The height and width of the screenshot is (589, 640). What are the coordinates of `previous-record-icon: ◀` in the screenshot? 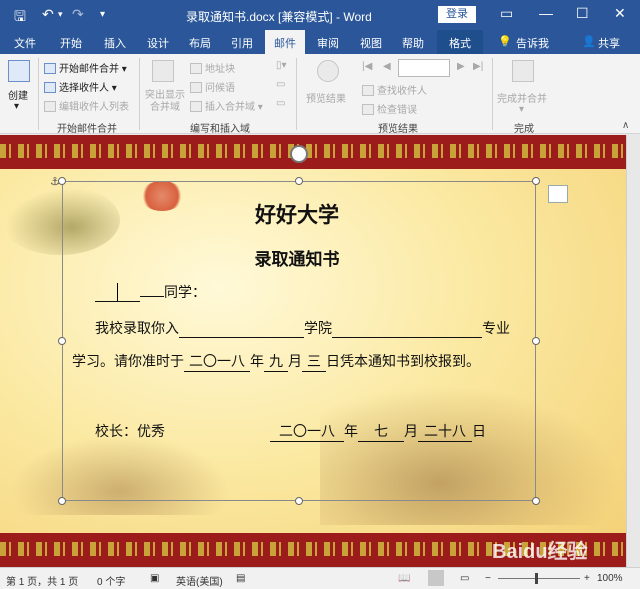 It's located at (387, 66).